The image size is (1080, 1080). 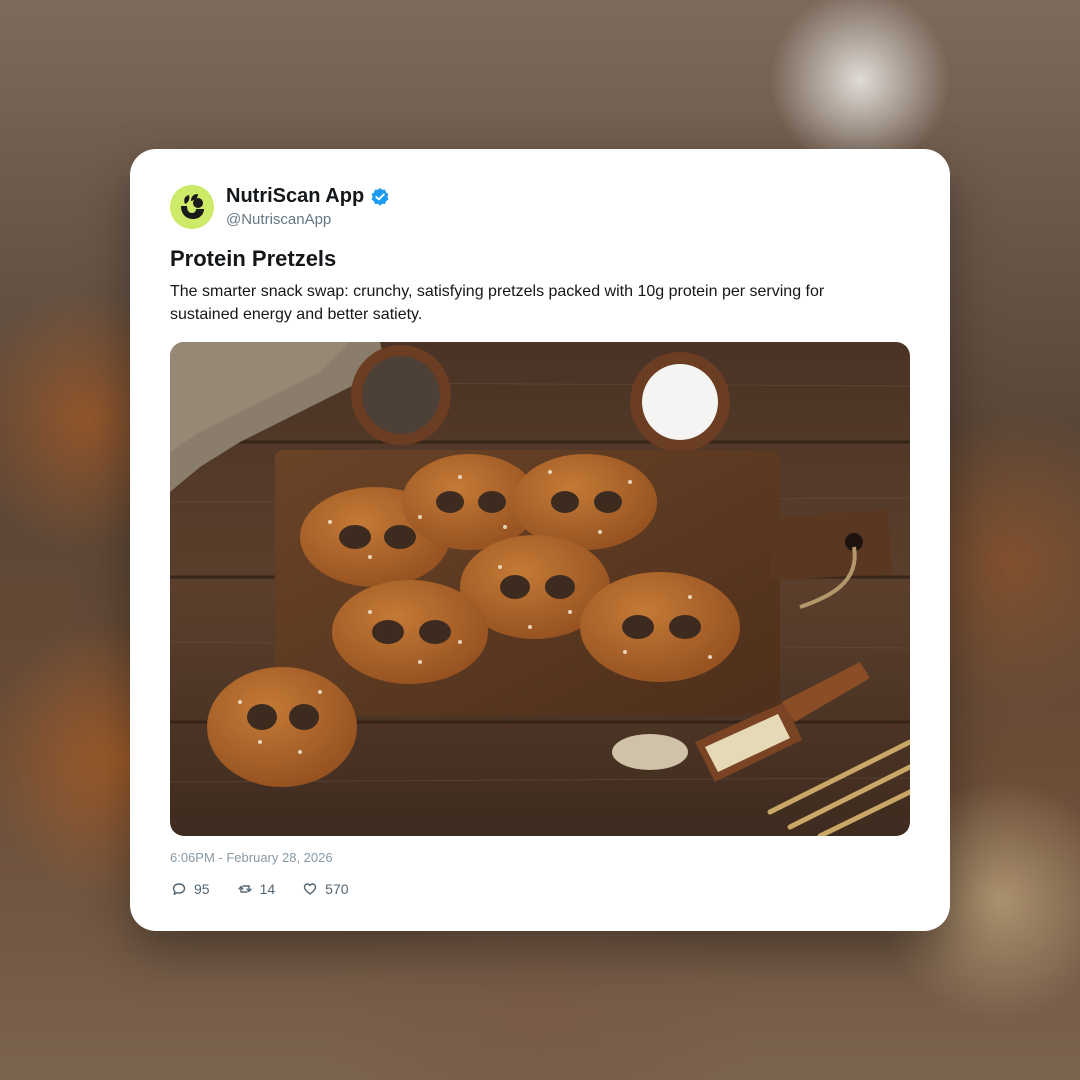 I want to click on like-button: 570, so click(x=326, y=889).